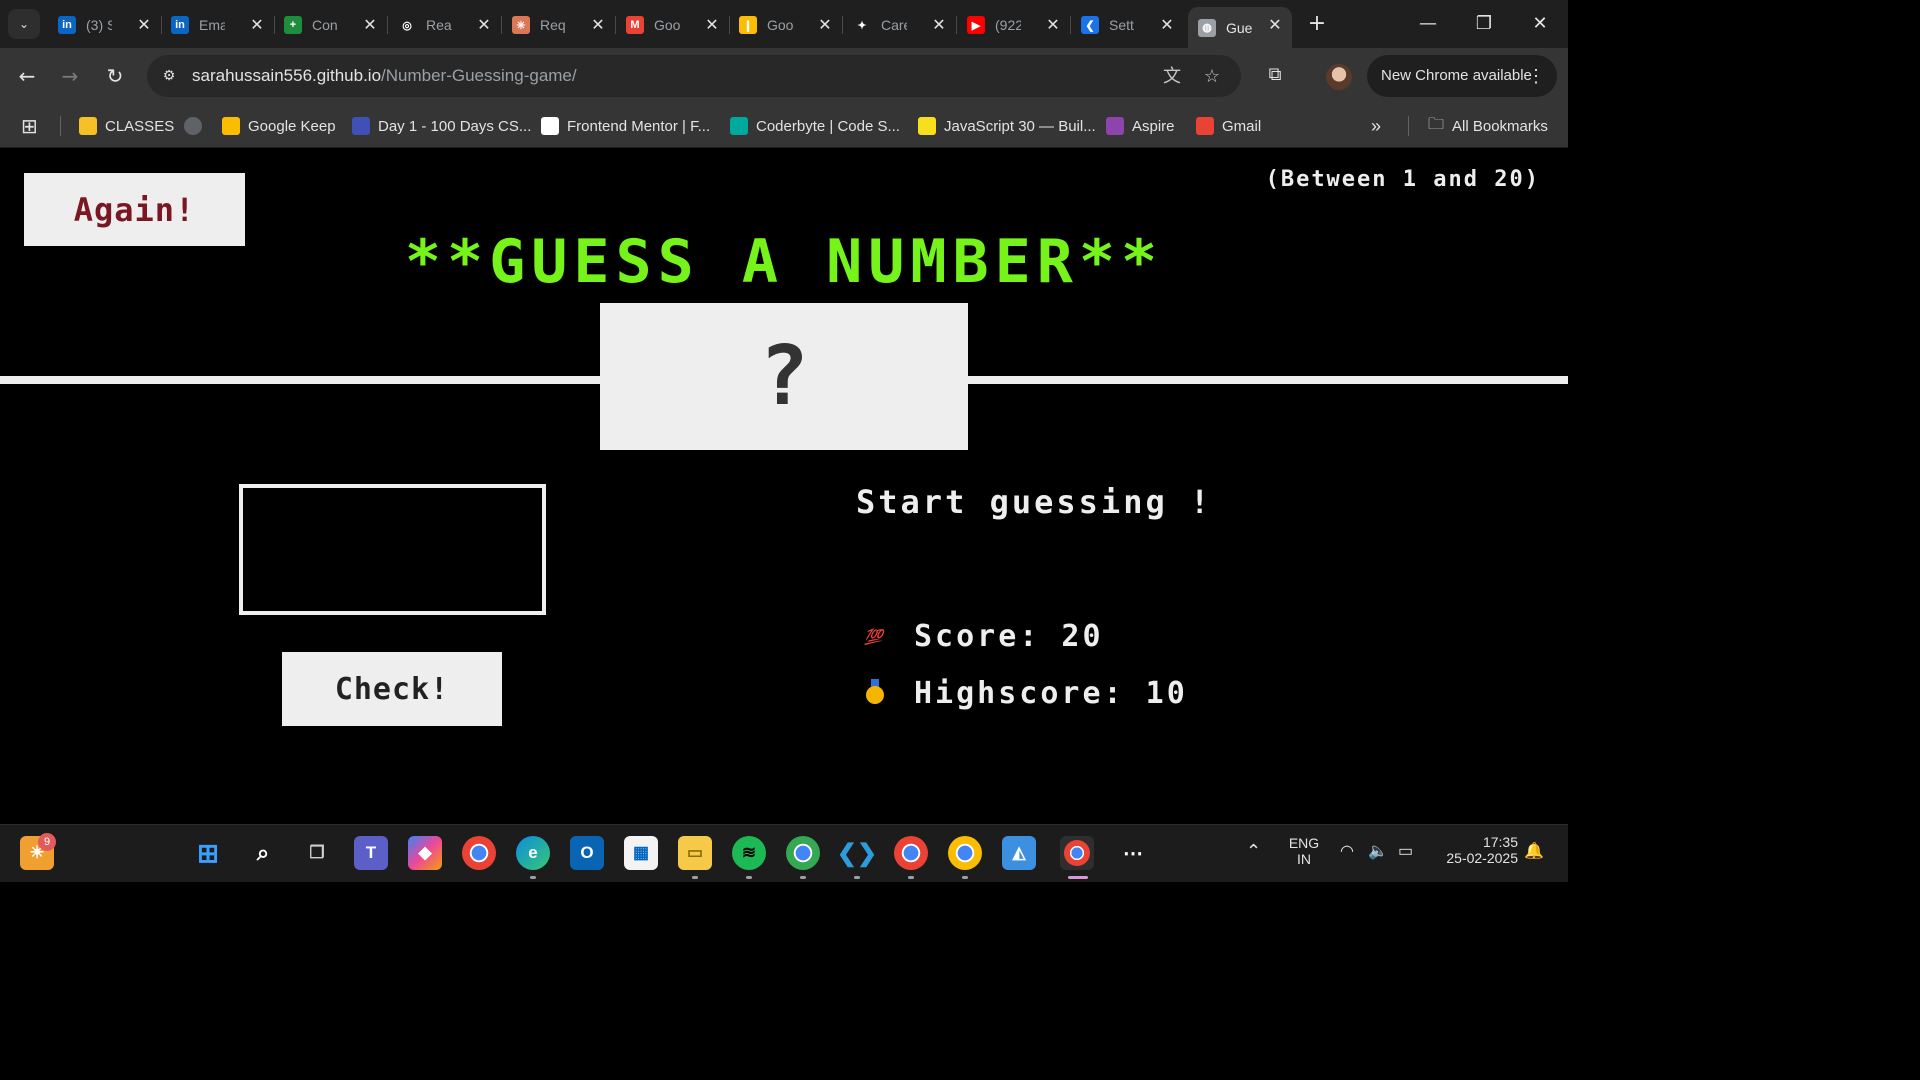 The image size is (1920, 1080). I want to click on tab: ❮ Sett ✕, so click(1127, 25).